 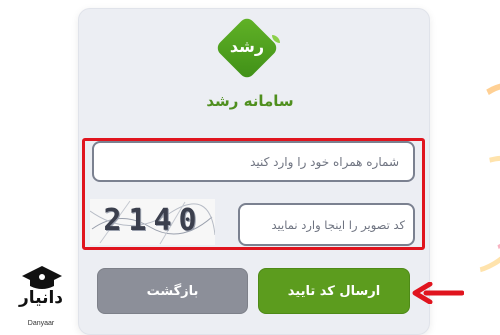 What do you see at coordinates (41, 323) in the screenshot?
I see `brand-latin-name: Danyaar` at bounding box center [41, 323].